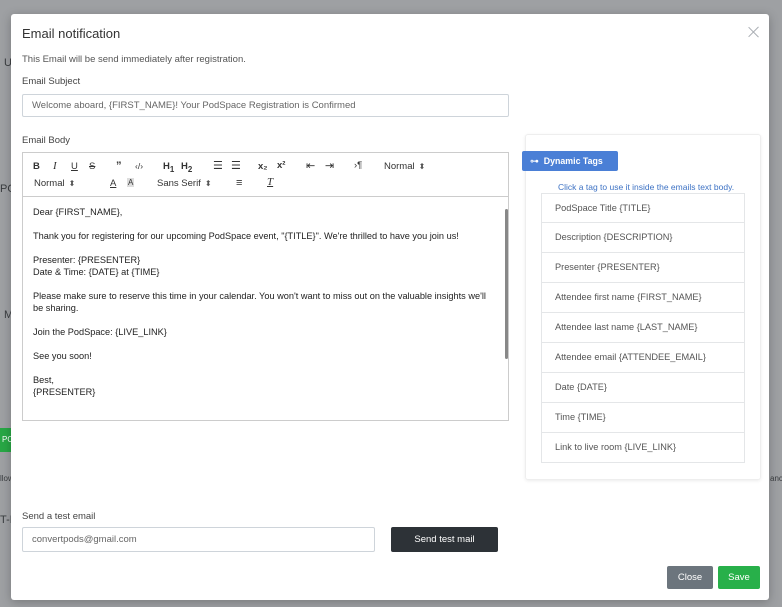 The width and height of the screenshot is (782, 607). Describe the element at coordinates (506, 284) in the screenshot. I see `editor-scrollbar` at that location.